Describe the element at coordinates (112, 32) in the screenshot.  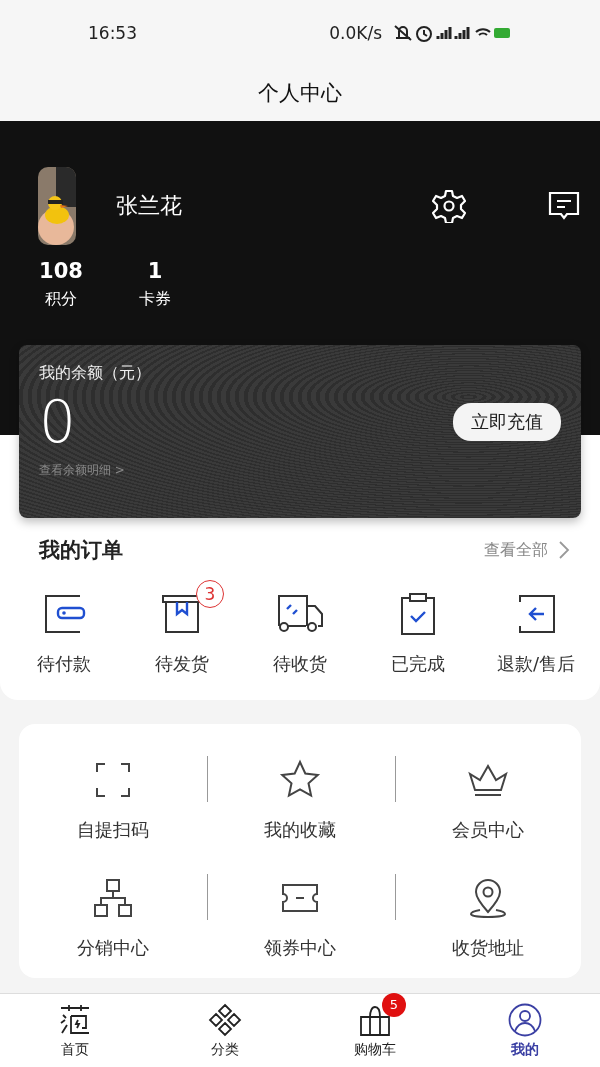
I see `status-time: 16:53` at that location.